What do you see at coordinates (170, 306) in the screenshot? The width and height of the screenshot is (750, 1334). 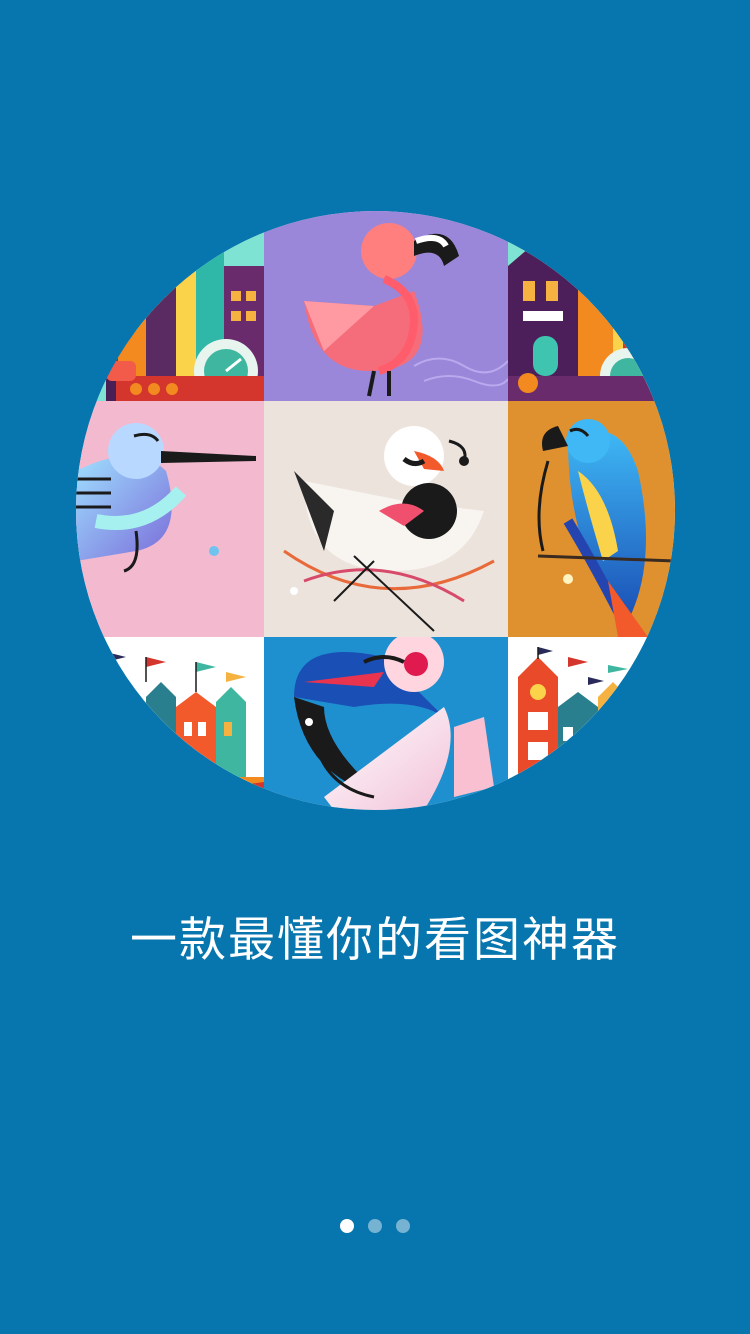 I see `city-buildings-illustration-icon` at bounding box center [170, 306].